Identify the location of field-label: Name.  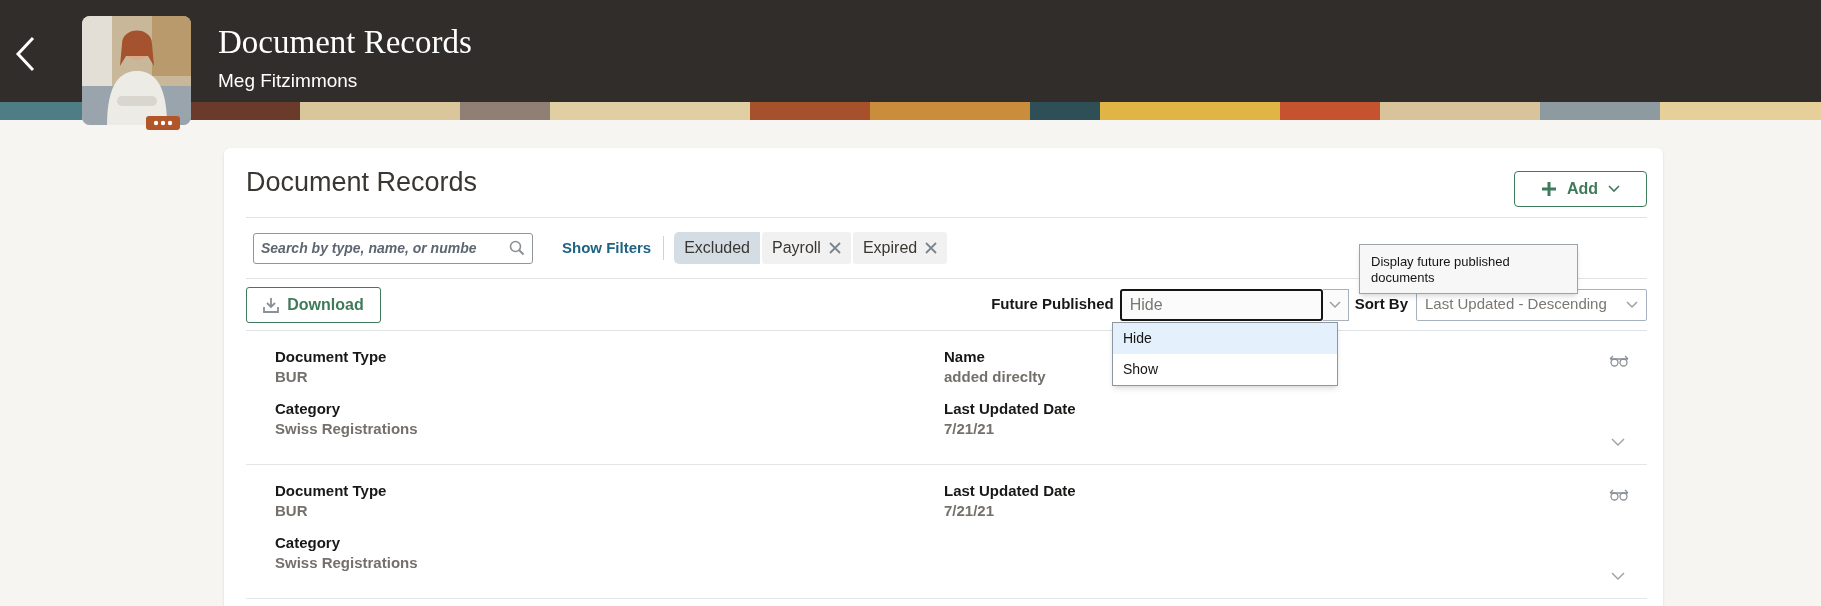
(964, 357).